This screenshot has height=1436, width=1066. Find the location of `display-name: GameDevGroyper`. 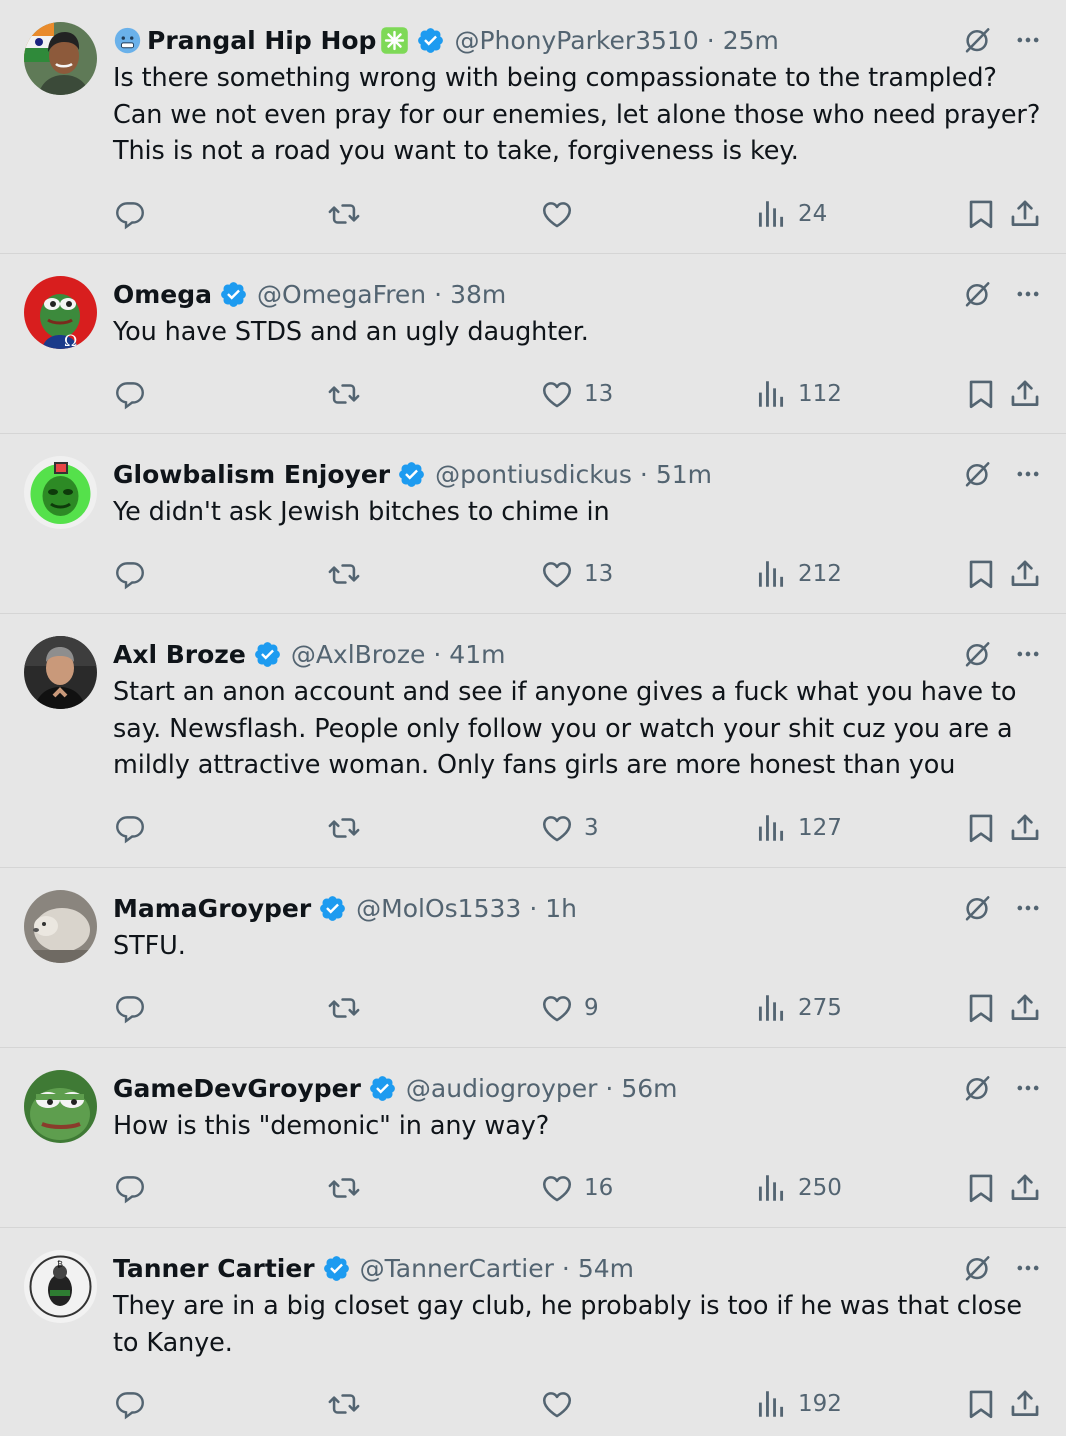

display-name: GameDevGroyper is located at coordinates (237, 1088).